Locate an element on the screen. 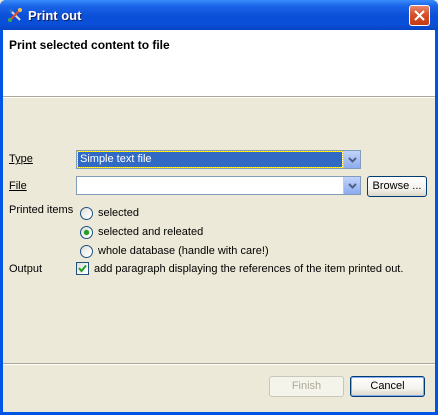 Image resolution: width=438 pixels, height=415 pixels. type-label: Type is located at coordinates (21, 159).